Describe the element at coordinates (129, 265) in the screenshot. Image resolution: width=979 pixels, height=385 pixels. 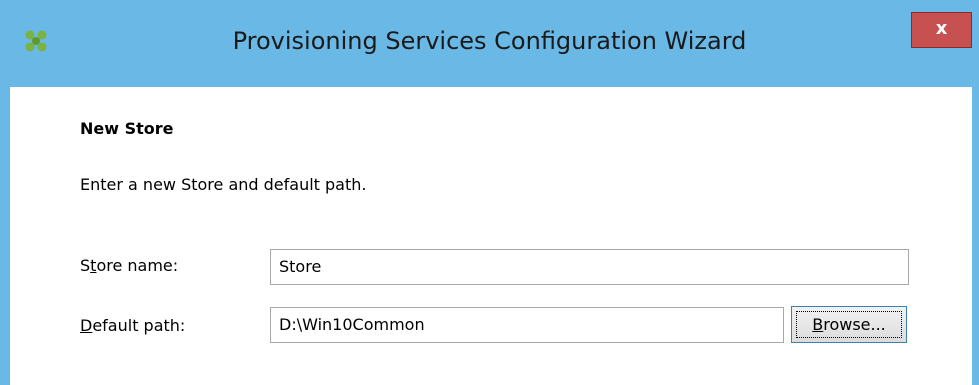
I see `store-name-label: Store name:` at that location.